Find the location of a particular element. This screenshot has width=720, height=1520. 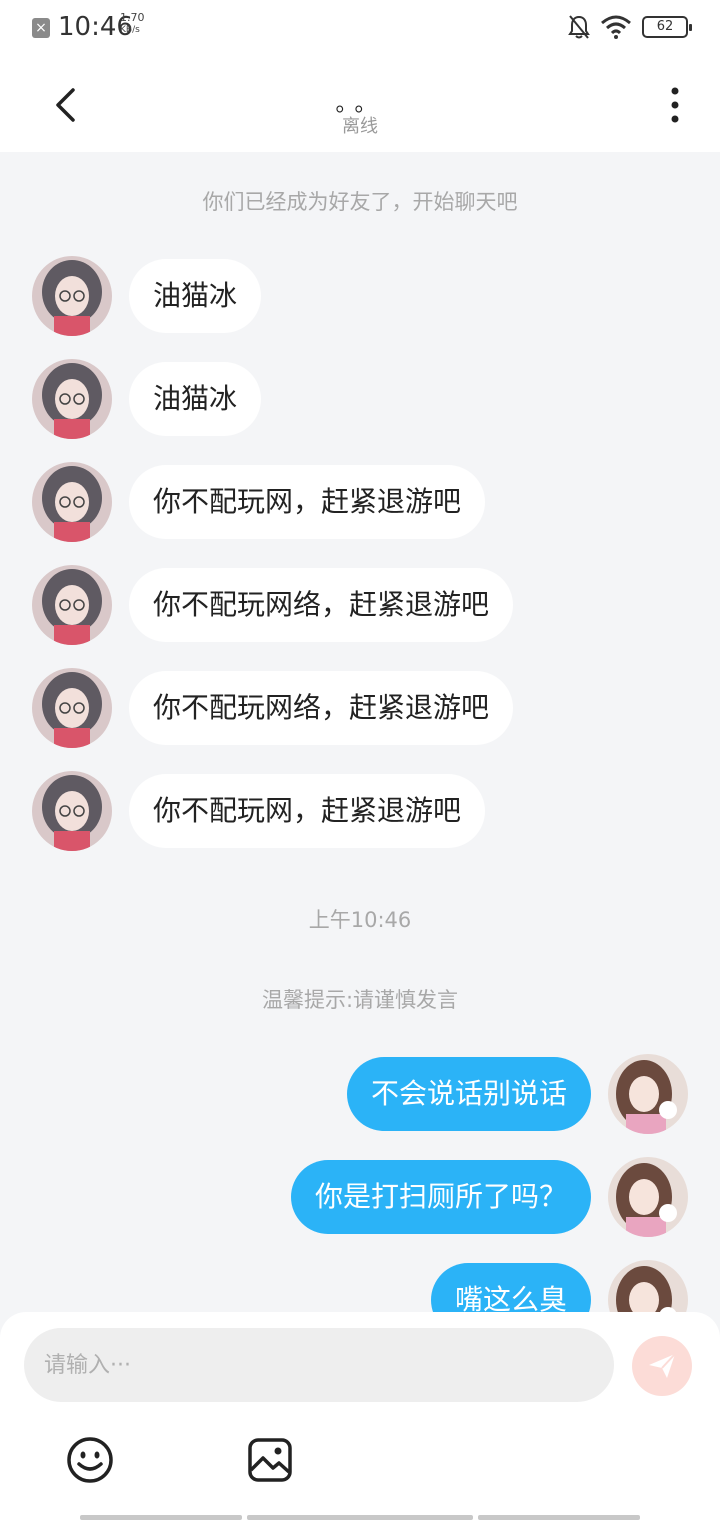

chat-header: 。。 离线 is located at coordinates (360, 104).